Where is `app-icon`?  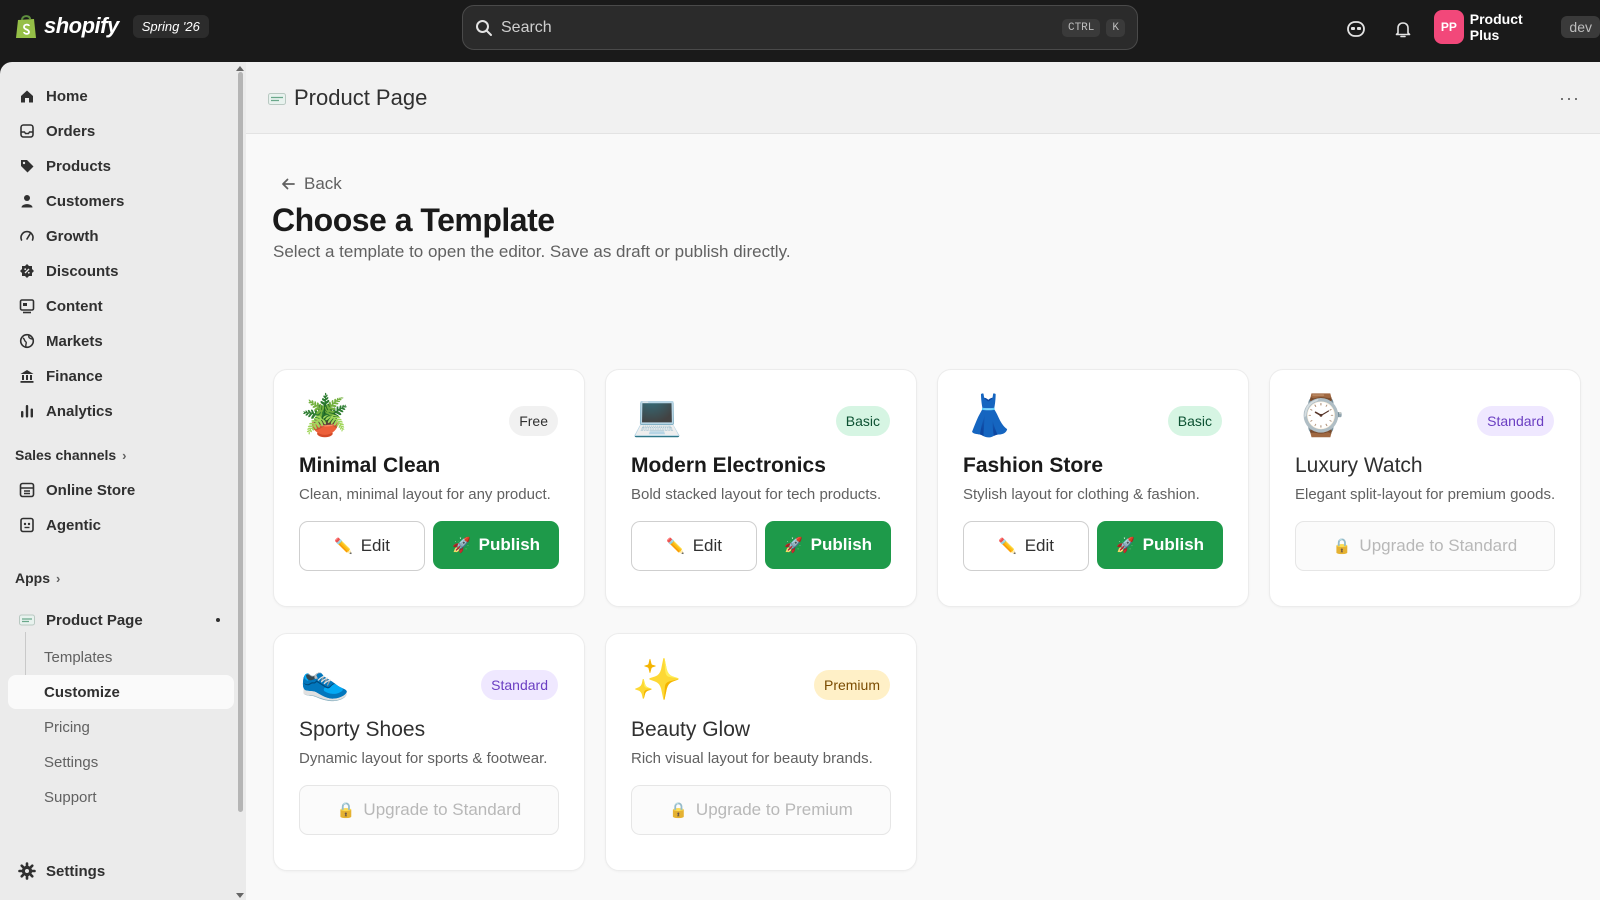
app-icon is located at coordinates (27, 620).